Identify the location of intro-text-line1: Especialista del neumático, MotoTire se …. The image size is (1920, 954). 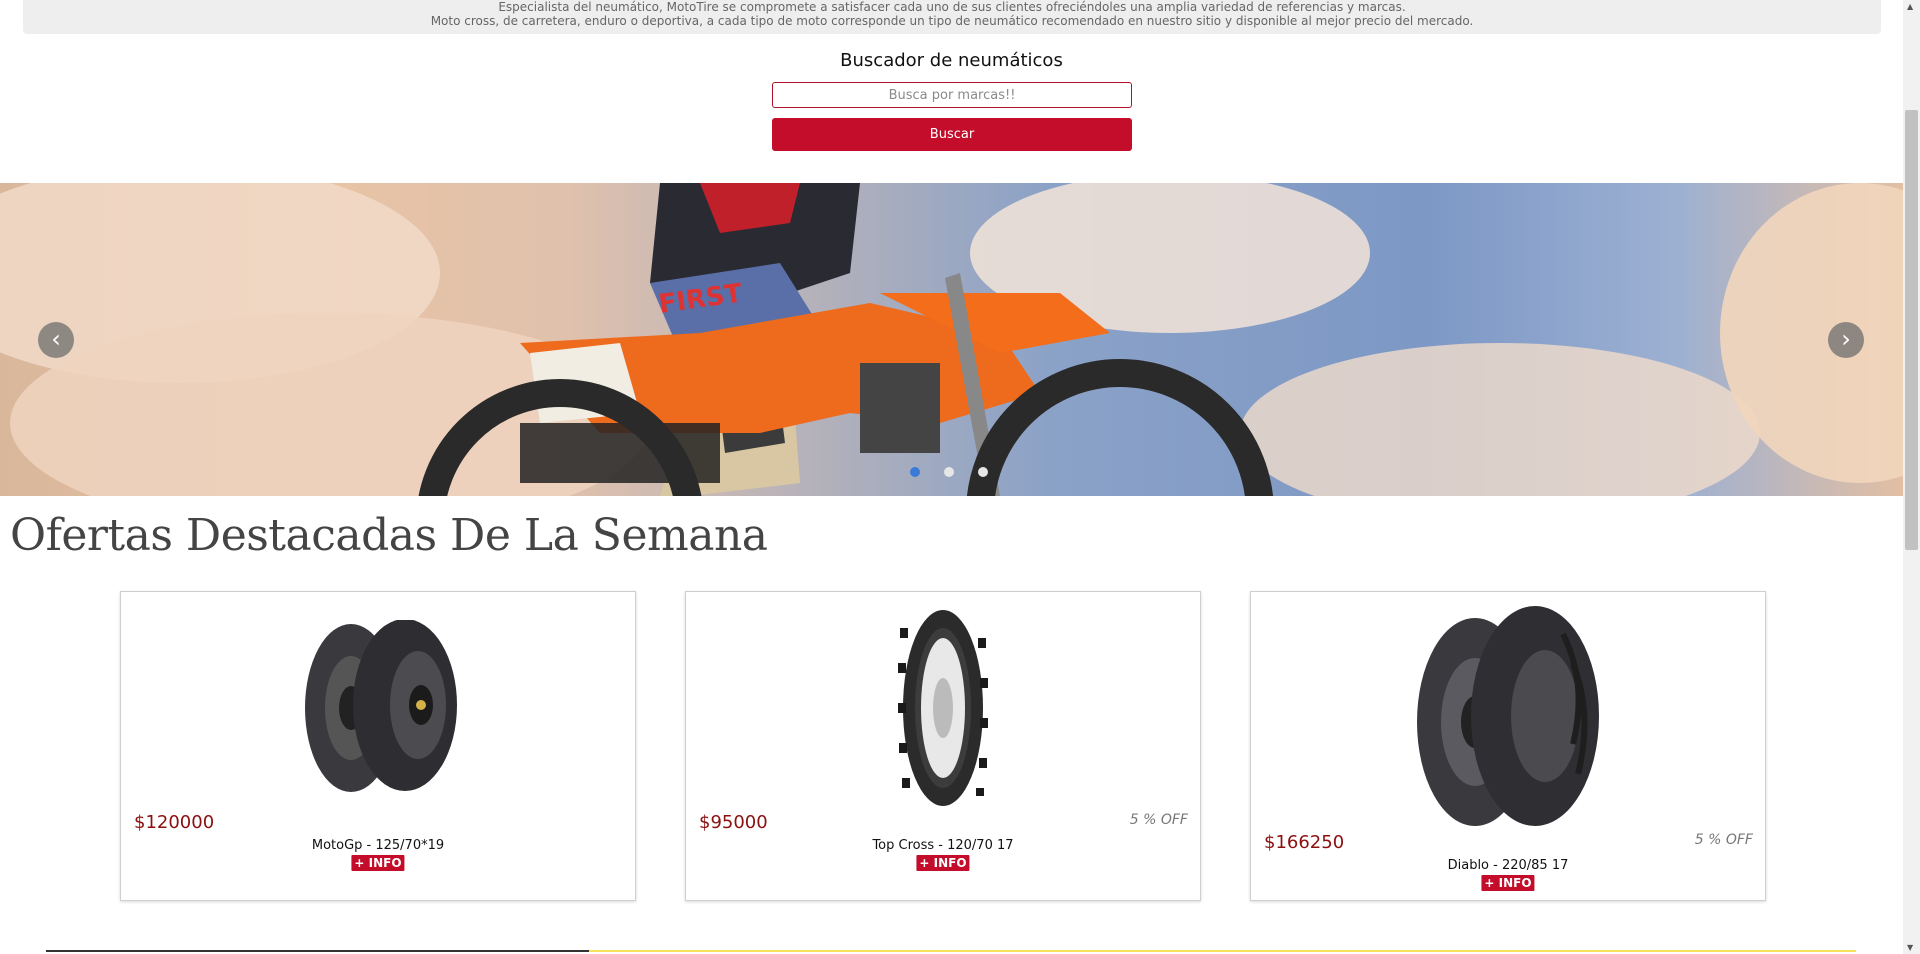
(952, 7).